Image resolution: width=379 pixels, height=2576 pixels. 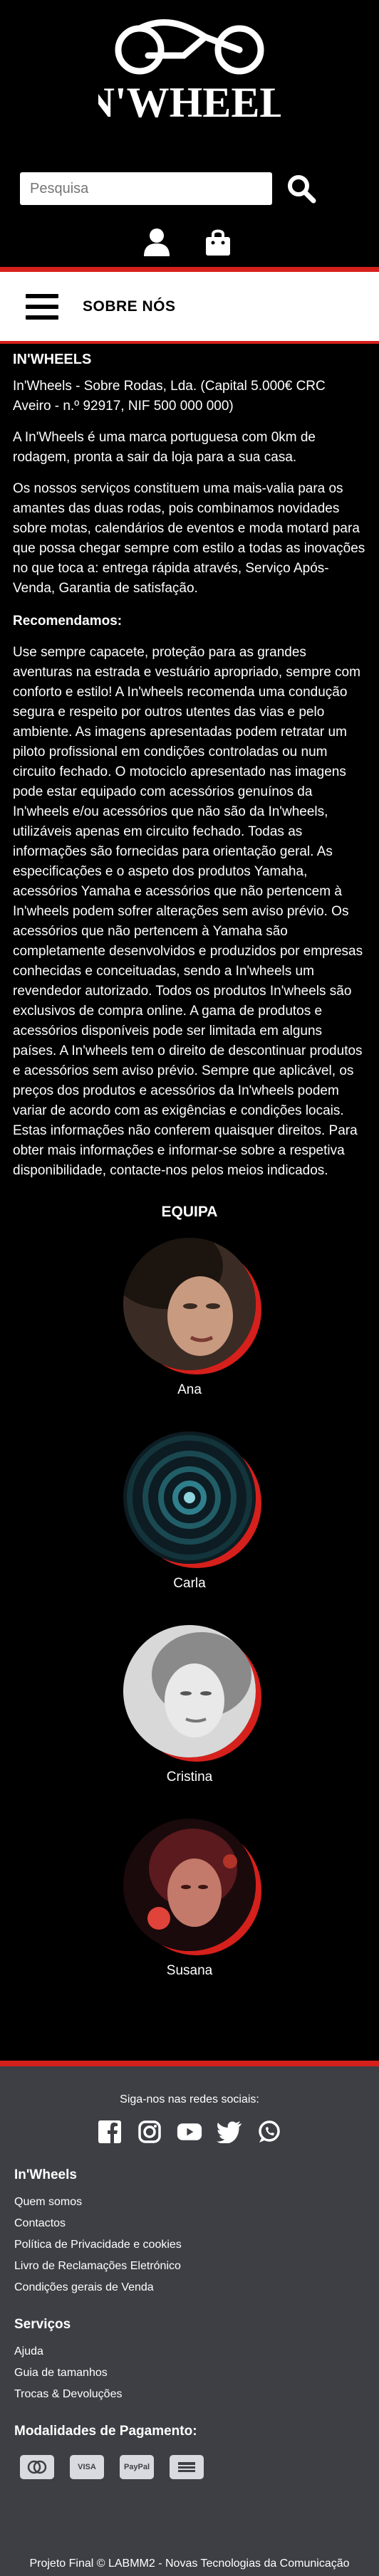 What do you see at coordinates (189, 102) in the screenshot?
I see `logo-text: IN'WHEELS` at bounding box center [189, 102].